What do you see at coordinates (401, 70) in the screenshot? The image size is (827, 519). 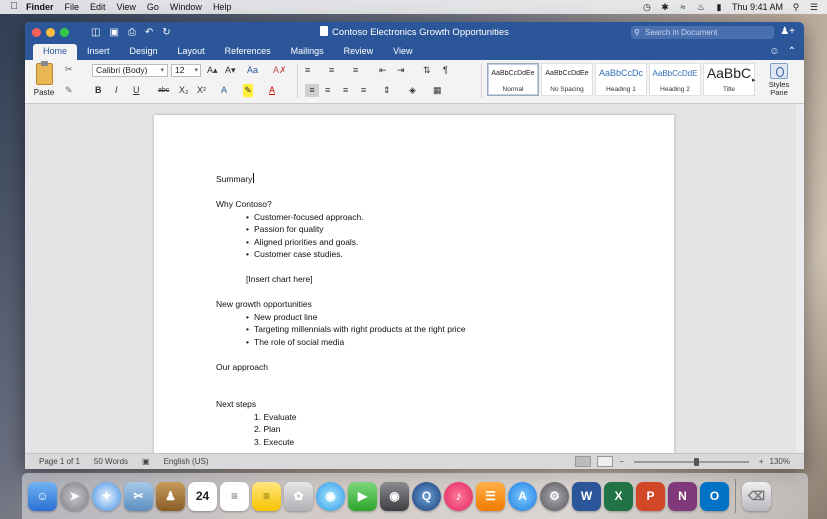 I see `increase-indent-icon: ⇥` at bounding box center [401, 70].